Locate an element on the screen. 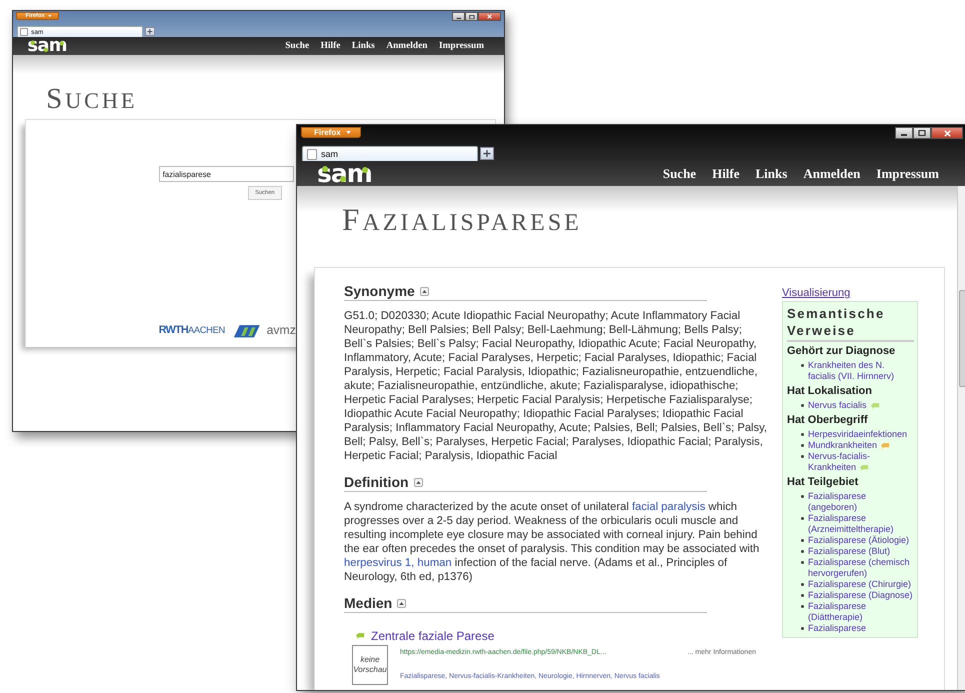  page-title: SUCHE is located at coordinates (92, 100).